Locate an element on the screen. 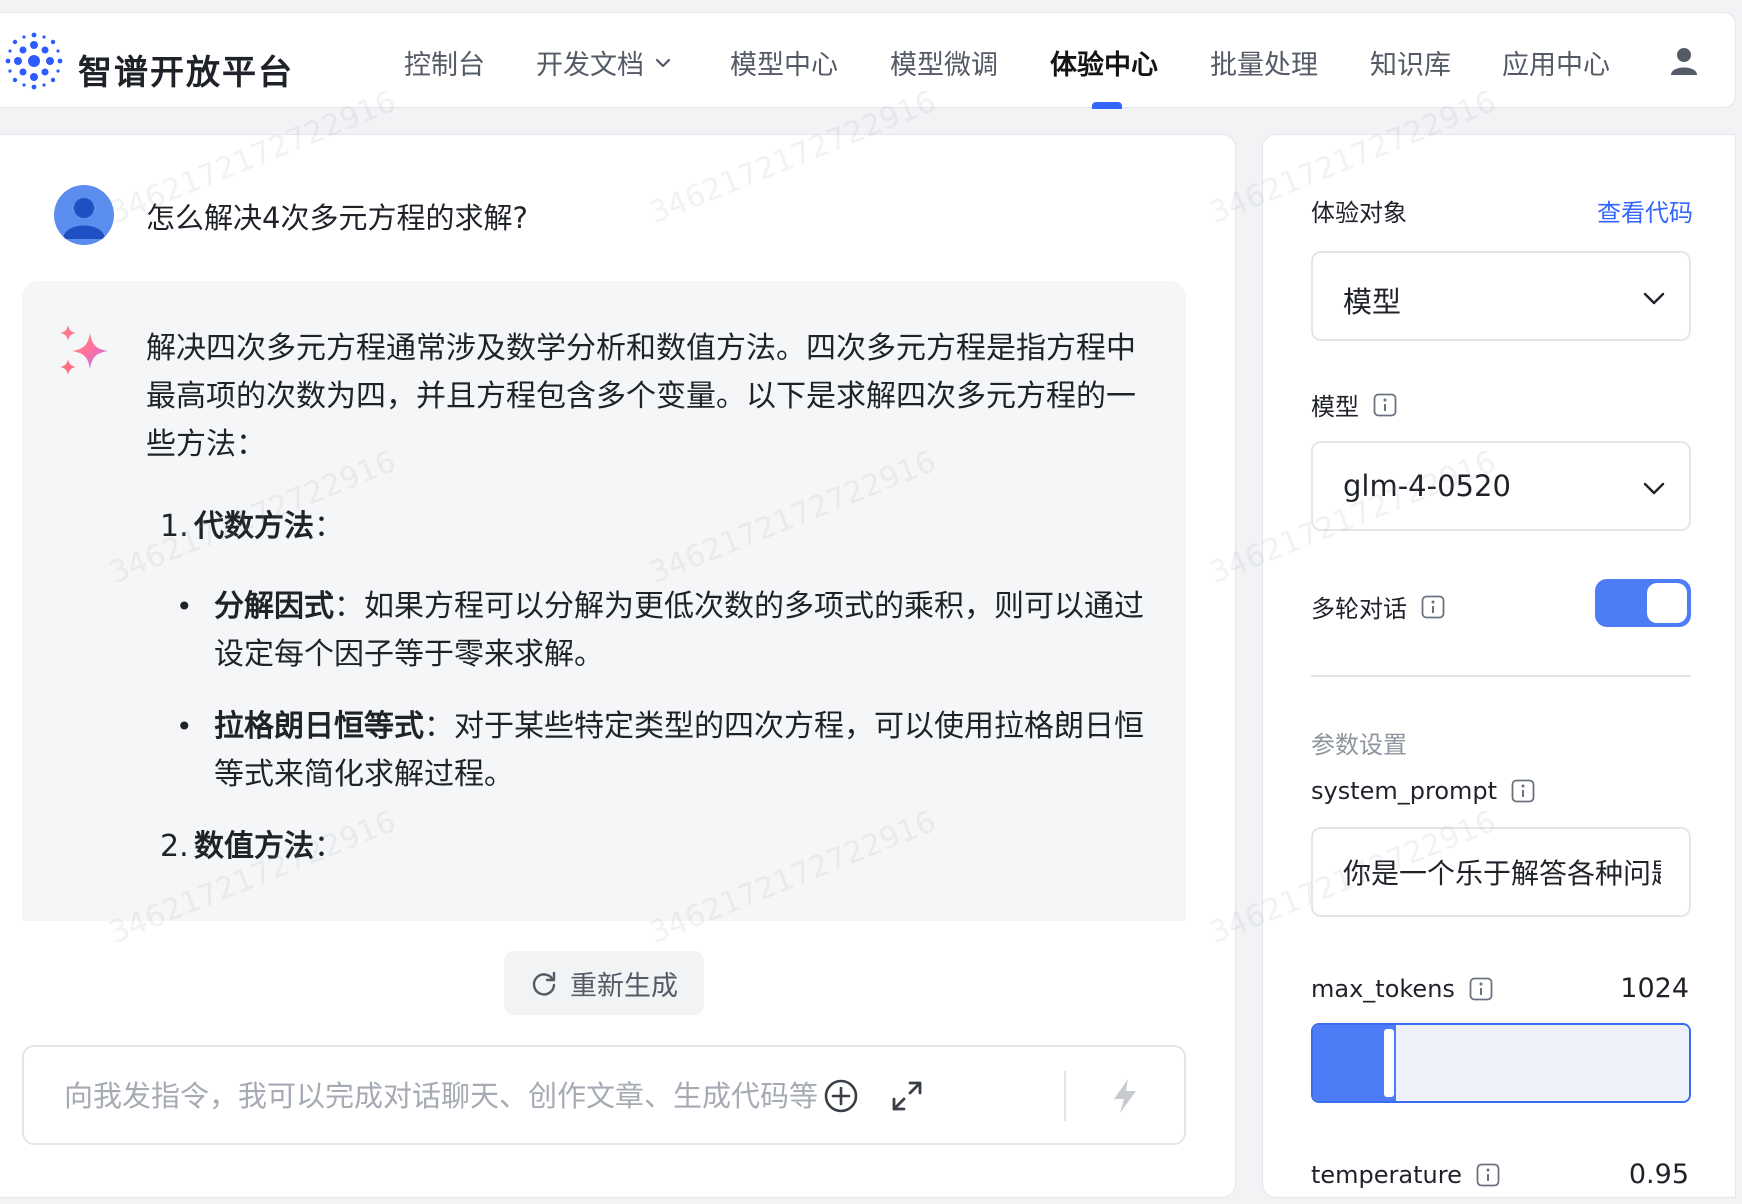  ai-sparkle-icon is located at coordinates (84, 350).